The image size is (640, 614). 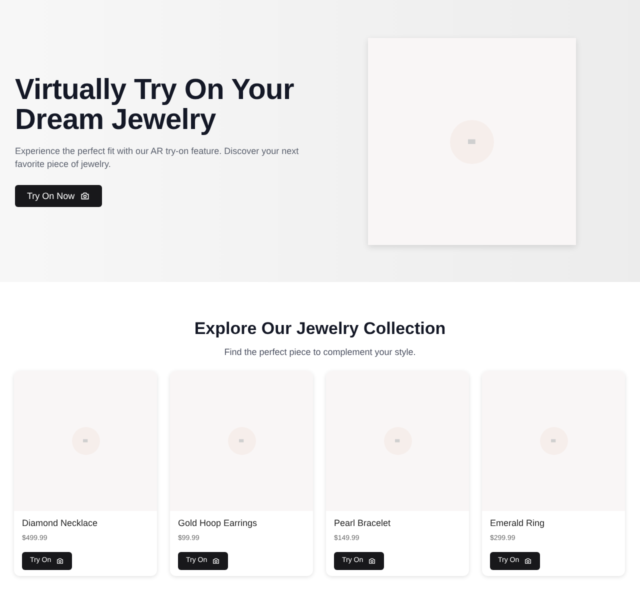 I want to click on hero-description: Experience the perfect fit with our AR try-on feature. Discover your next favorite piece of jewelry., so click(x=157, y=158).